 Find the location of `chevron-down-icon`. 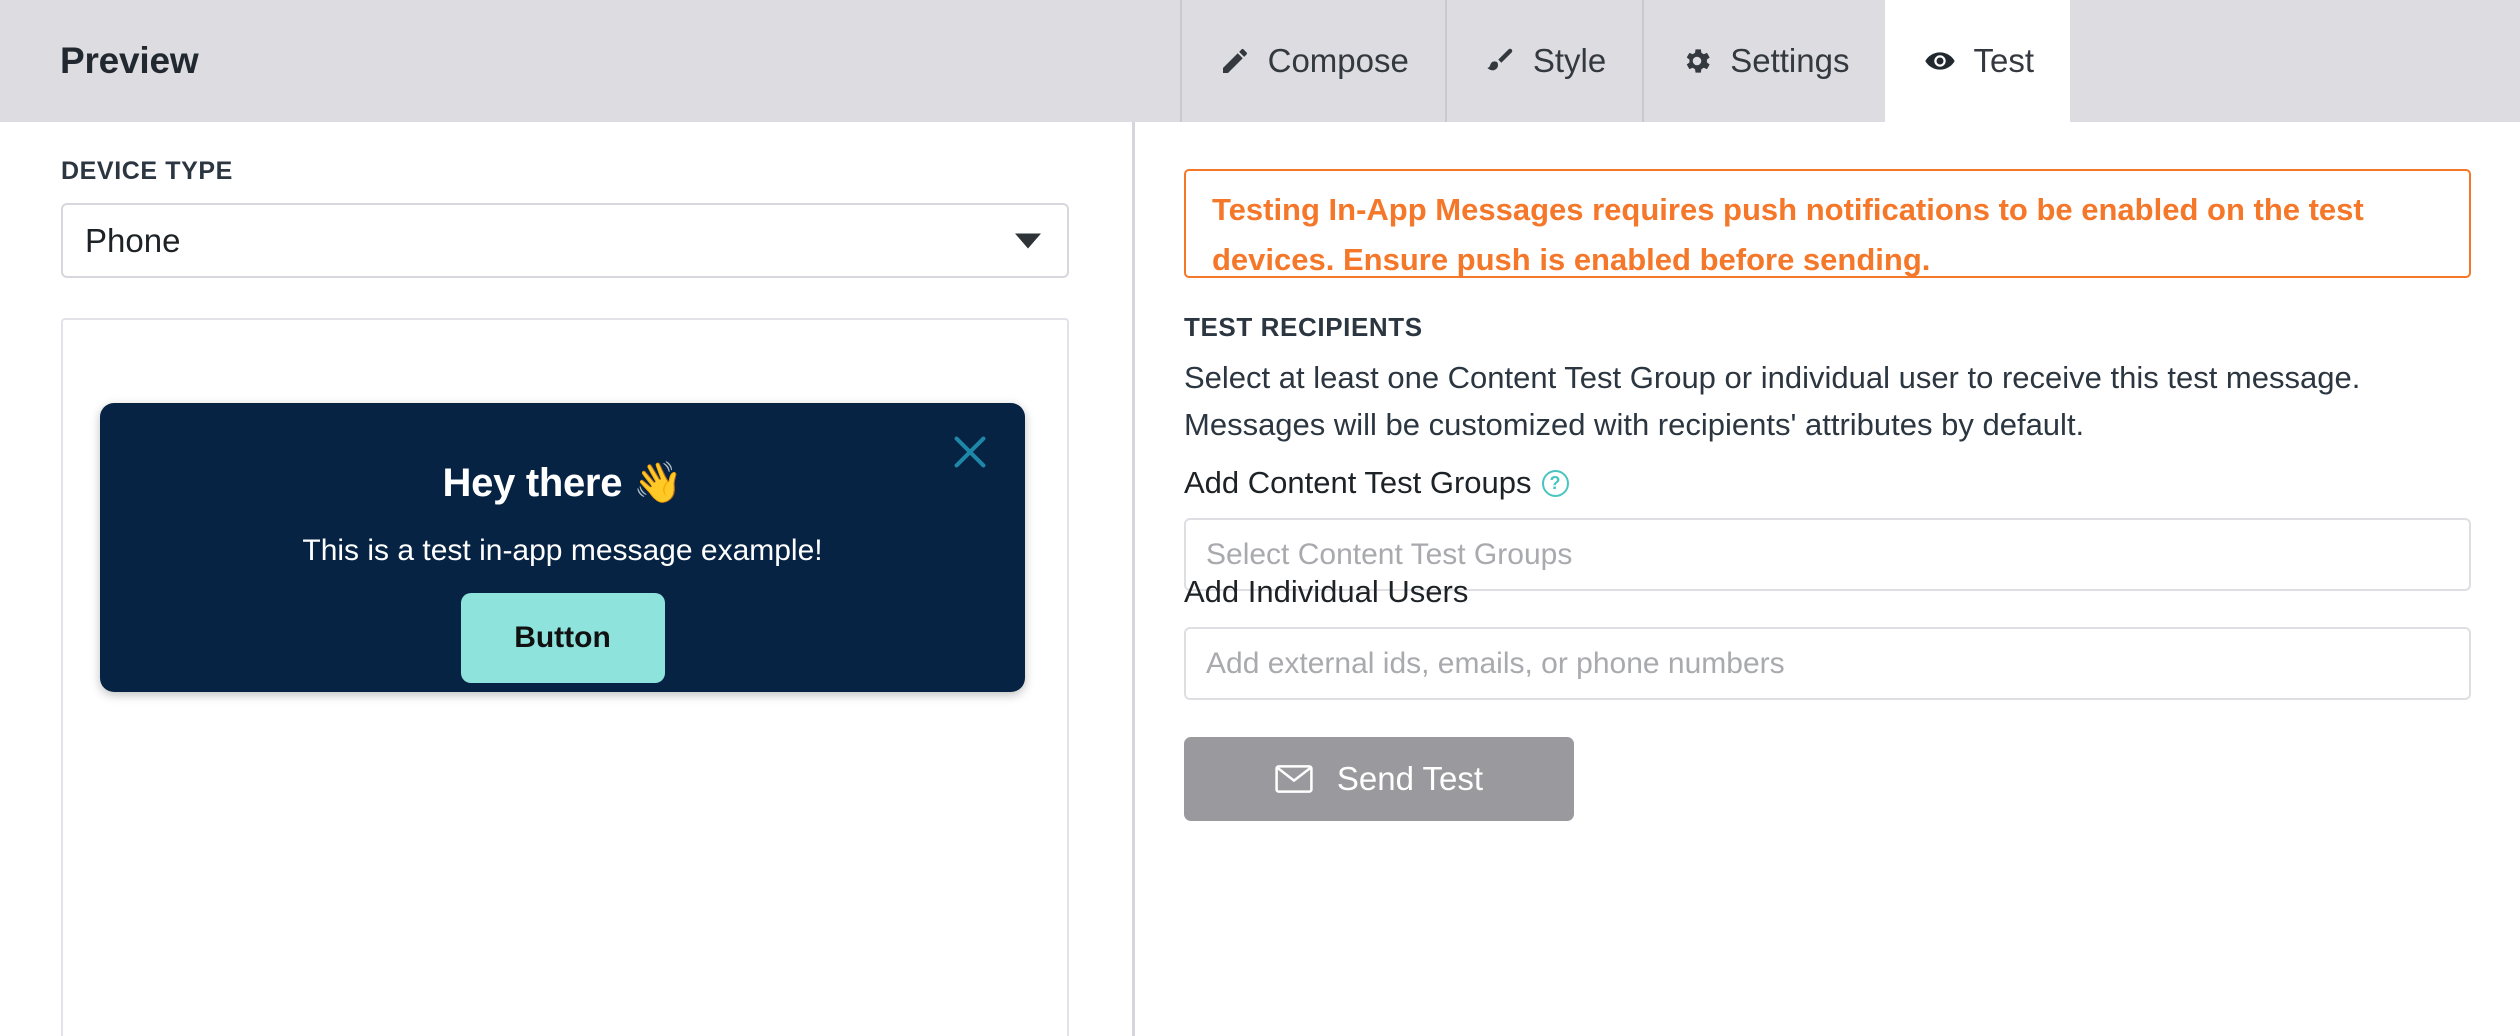

chevron-down-icon is located at coordinates (1028, 240).